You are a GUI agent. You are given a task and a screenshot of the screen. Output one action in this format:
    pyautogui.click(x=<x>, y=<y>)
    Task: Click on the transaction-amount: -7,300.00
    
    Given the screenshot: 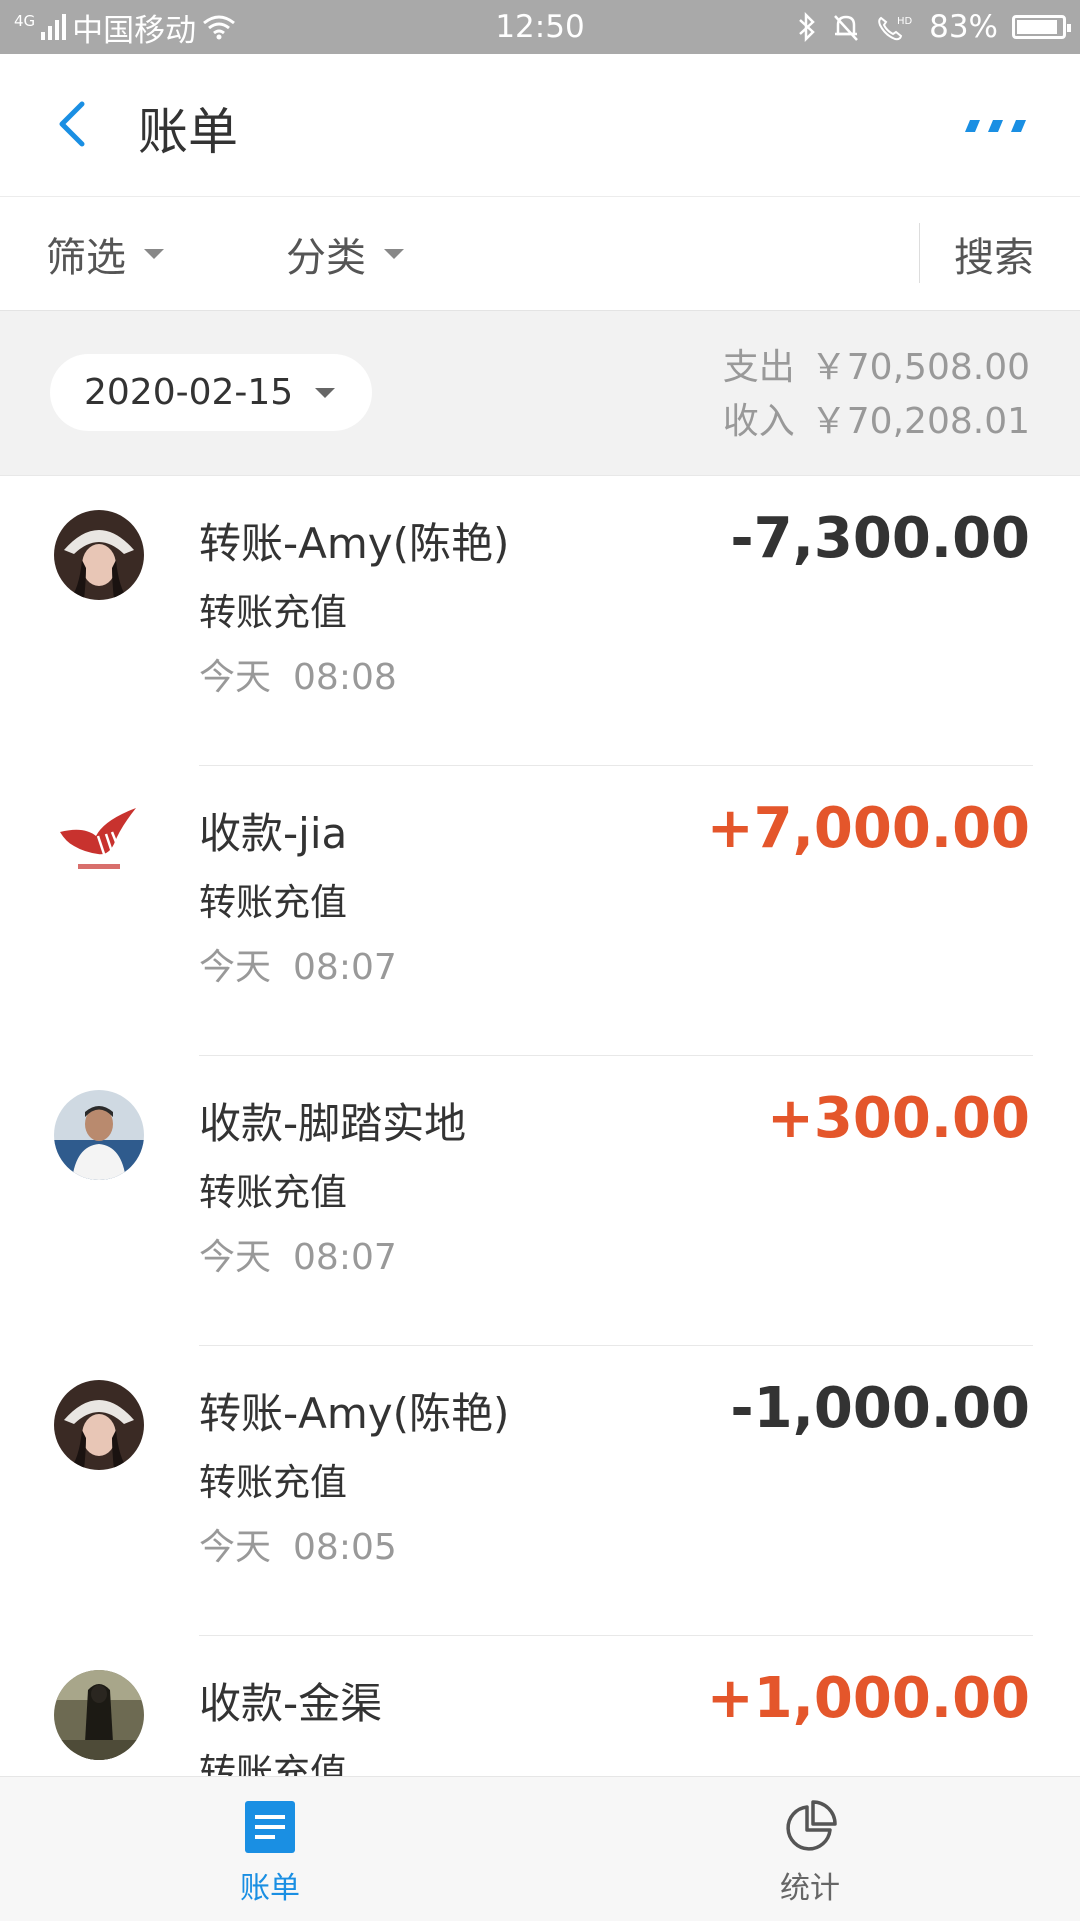 What is the action you would take?
    pyautogui.click(x=880, y=538)
    